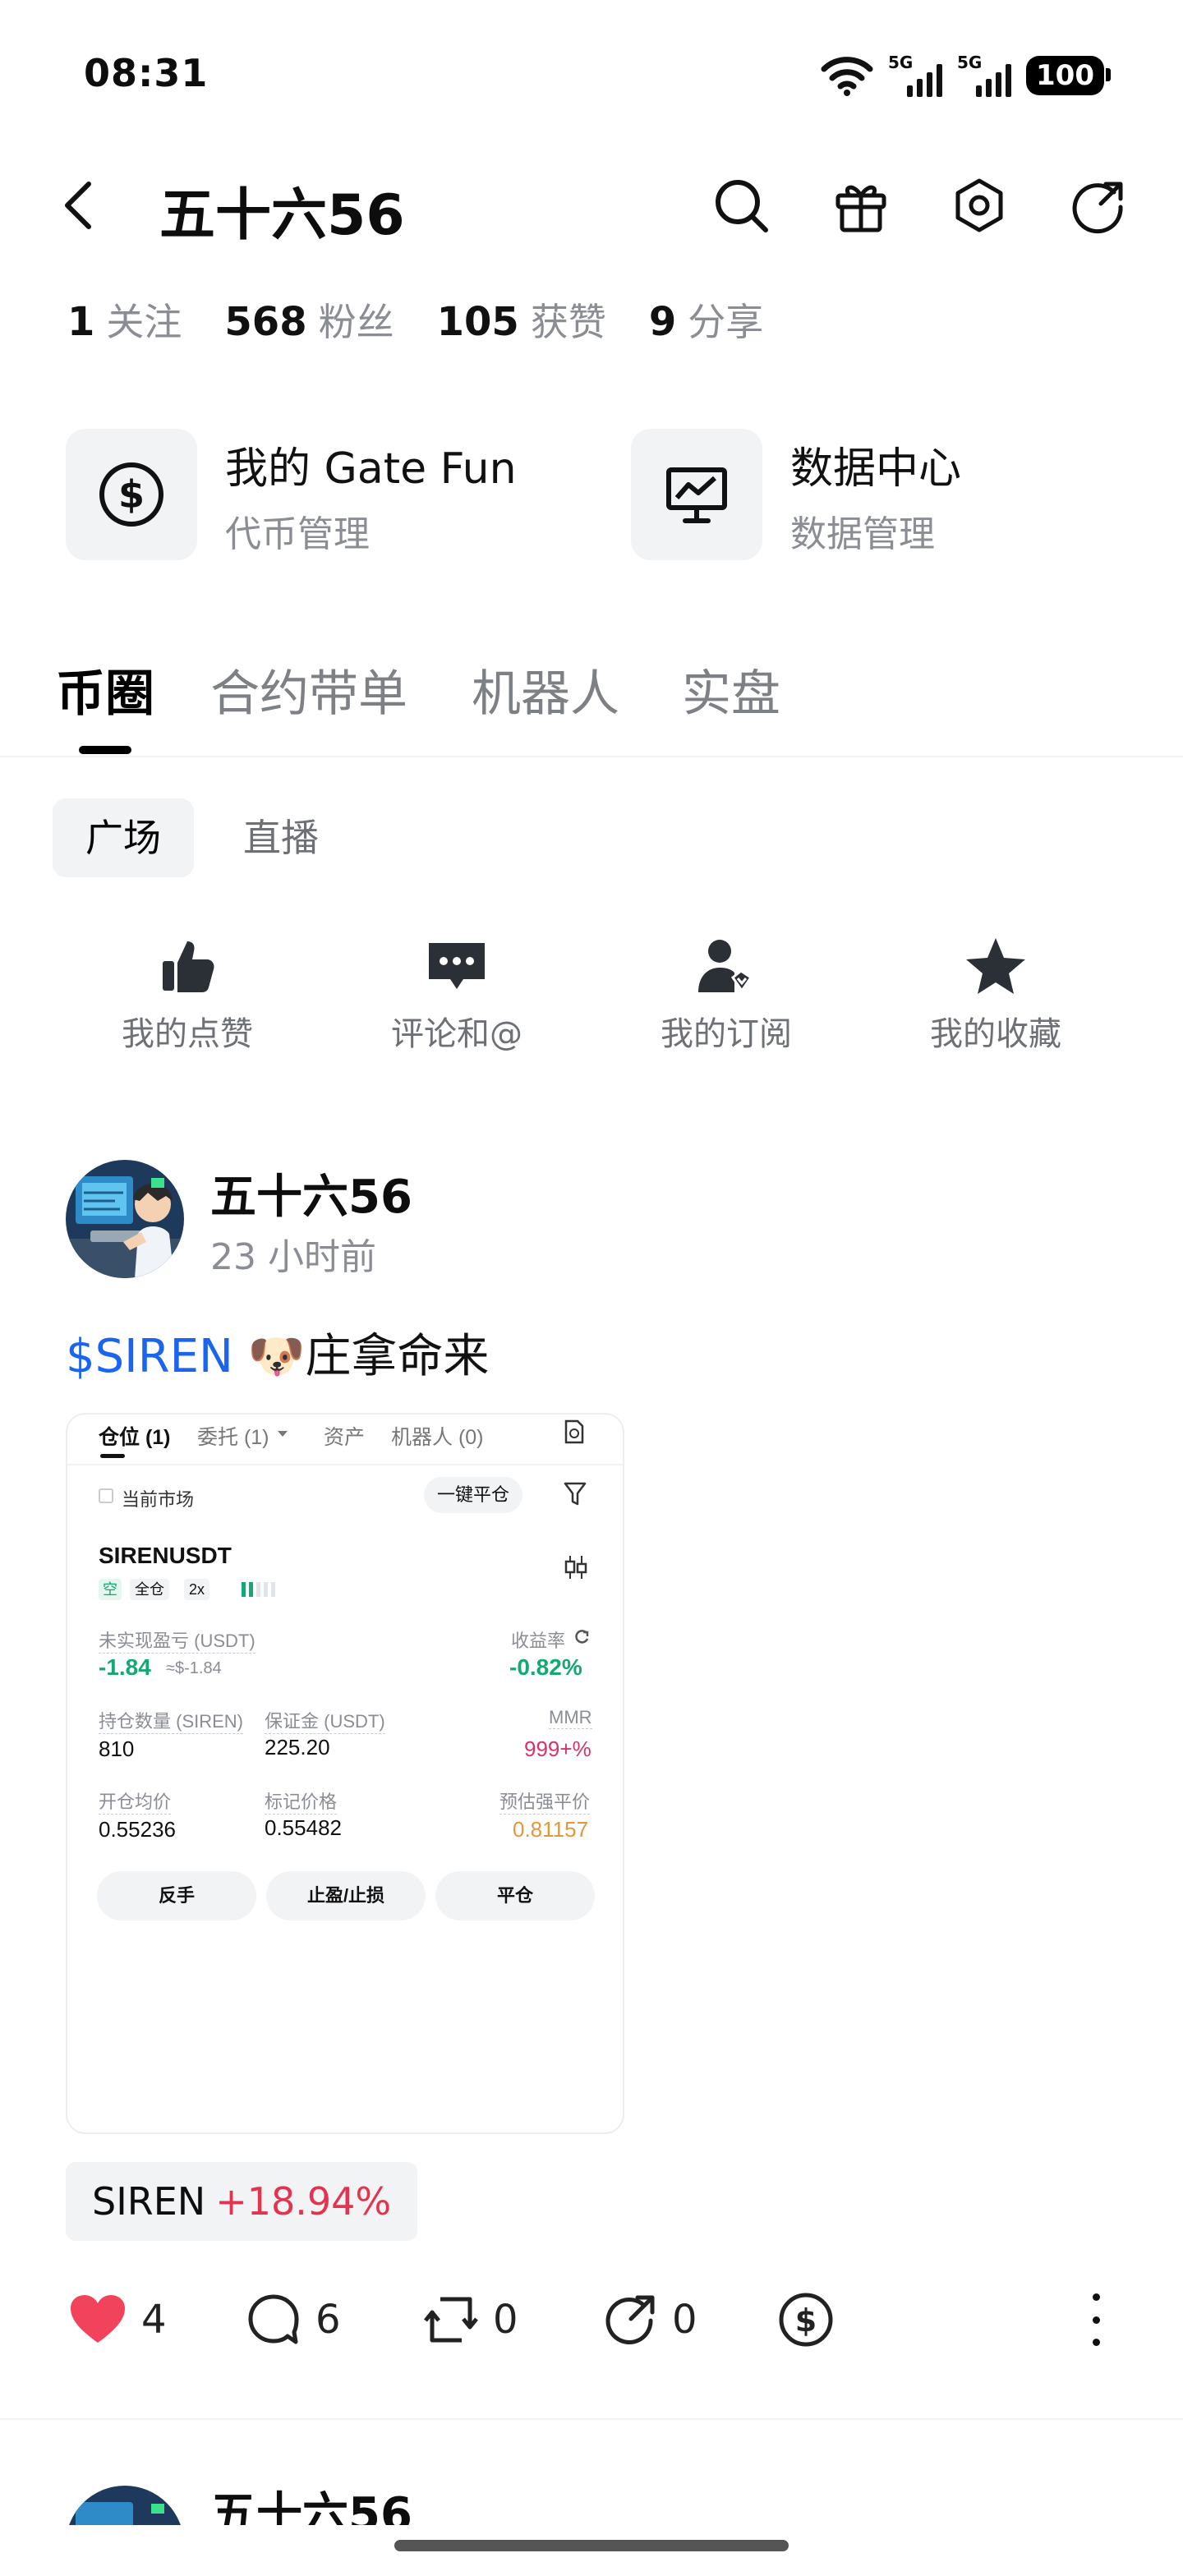 The height and width of the screenshot is (2576, 1183). What do you see at coordinates (995, 1034) in the screenshot?
I see `my-favorites-label: 我的收藏` at bounding box center [995, 1034].